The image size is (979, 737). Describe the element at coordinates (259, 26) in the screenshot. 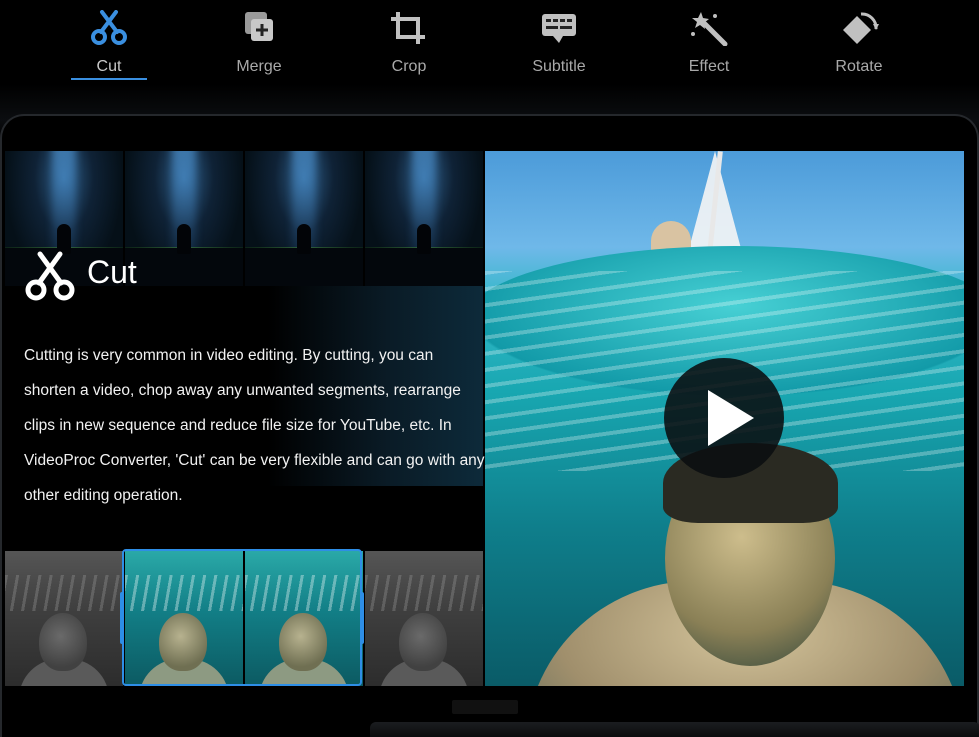

I see `merge-icon` at that location.